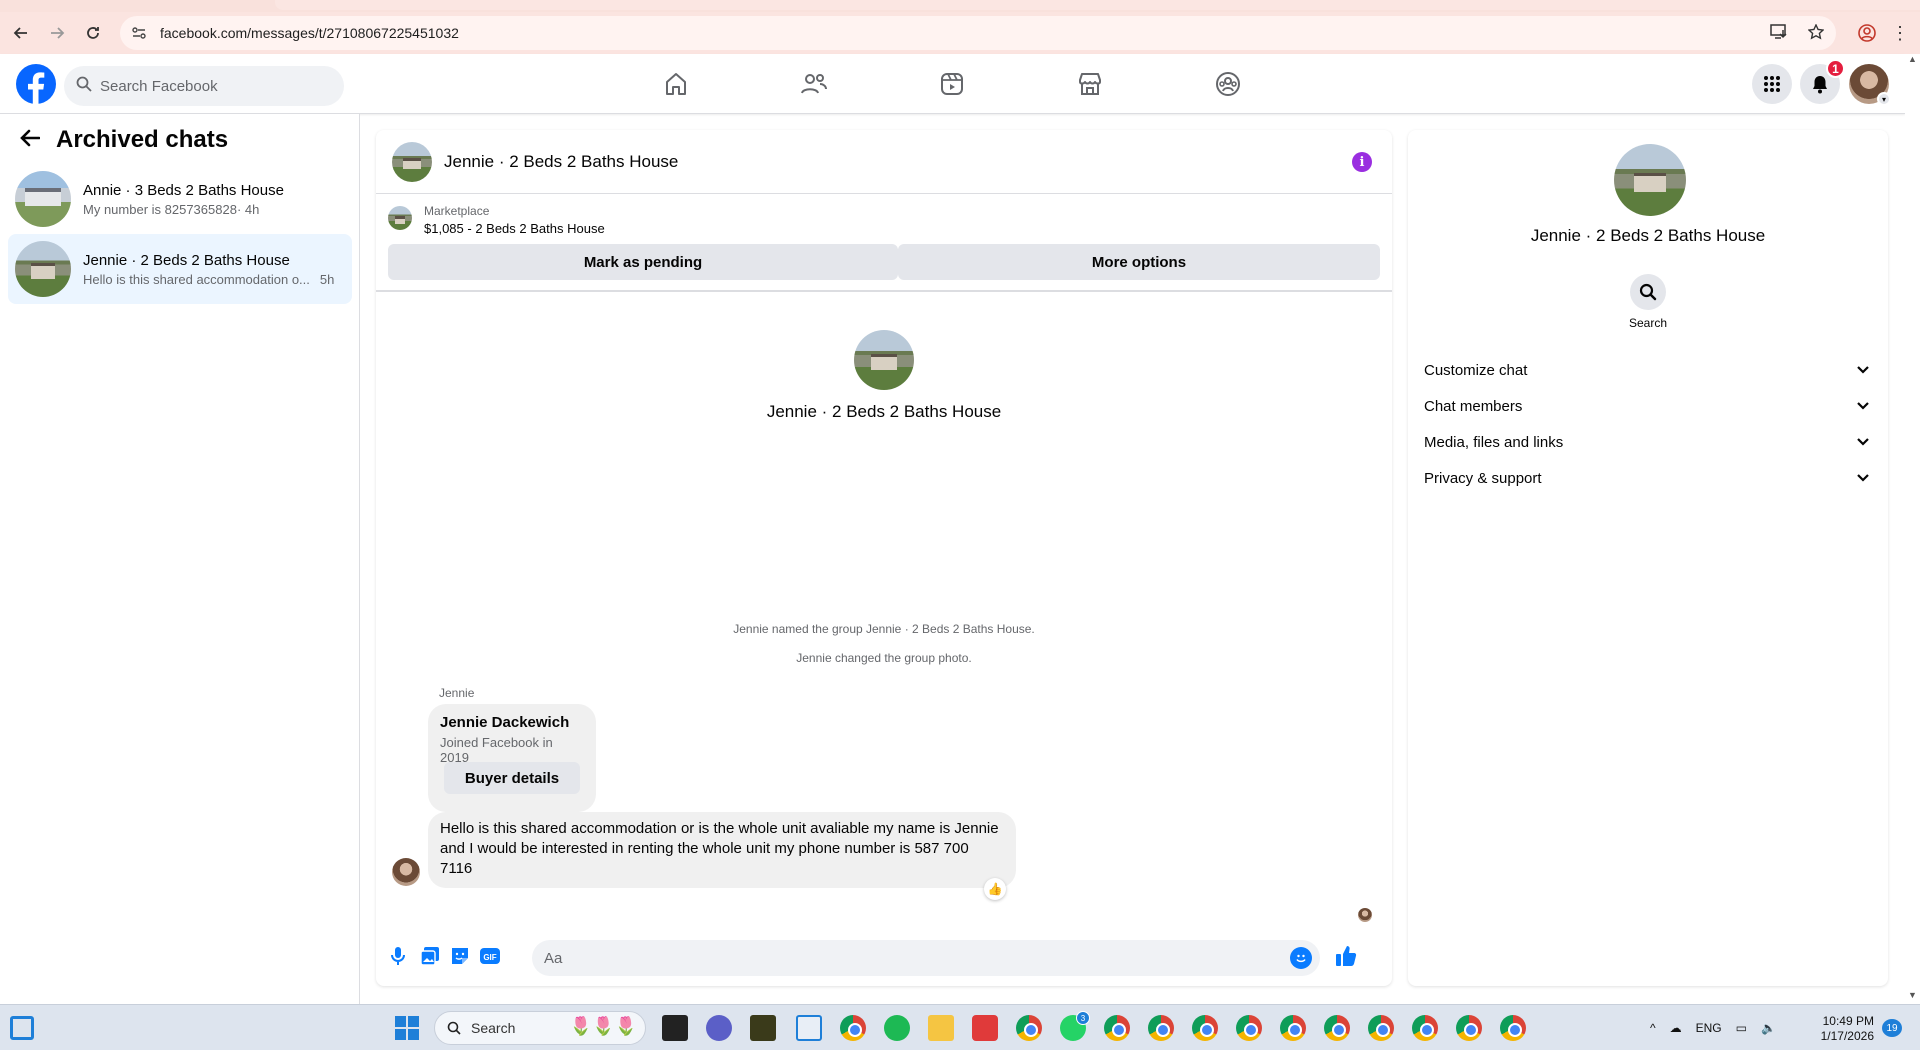 The width and height of the screenshot is (1920, 1050). Describe the element at coordinates (1892, 1028) in the screenshot. I see `notification-center-badge: 19` at that location.